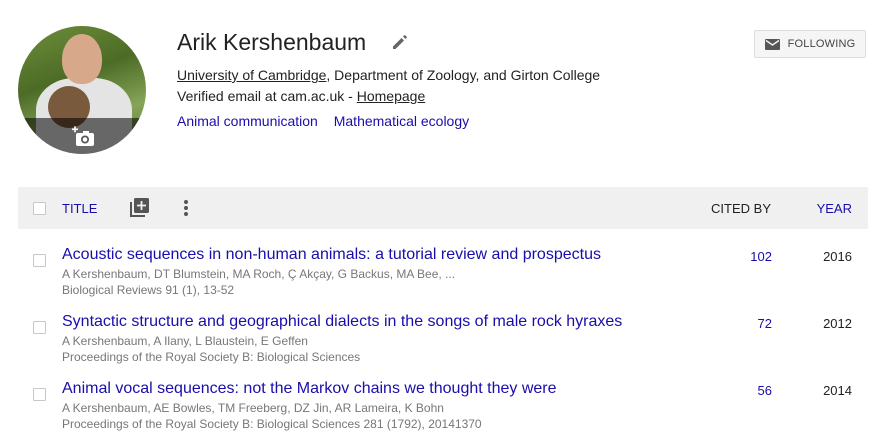  Describe the element at coordinates (272, 42) in the screenshot. I see `profile-name: Arik Kershenbaum` at that location.